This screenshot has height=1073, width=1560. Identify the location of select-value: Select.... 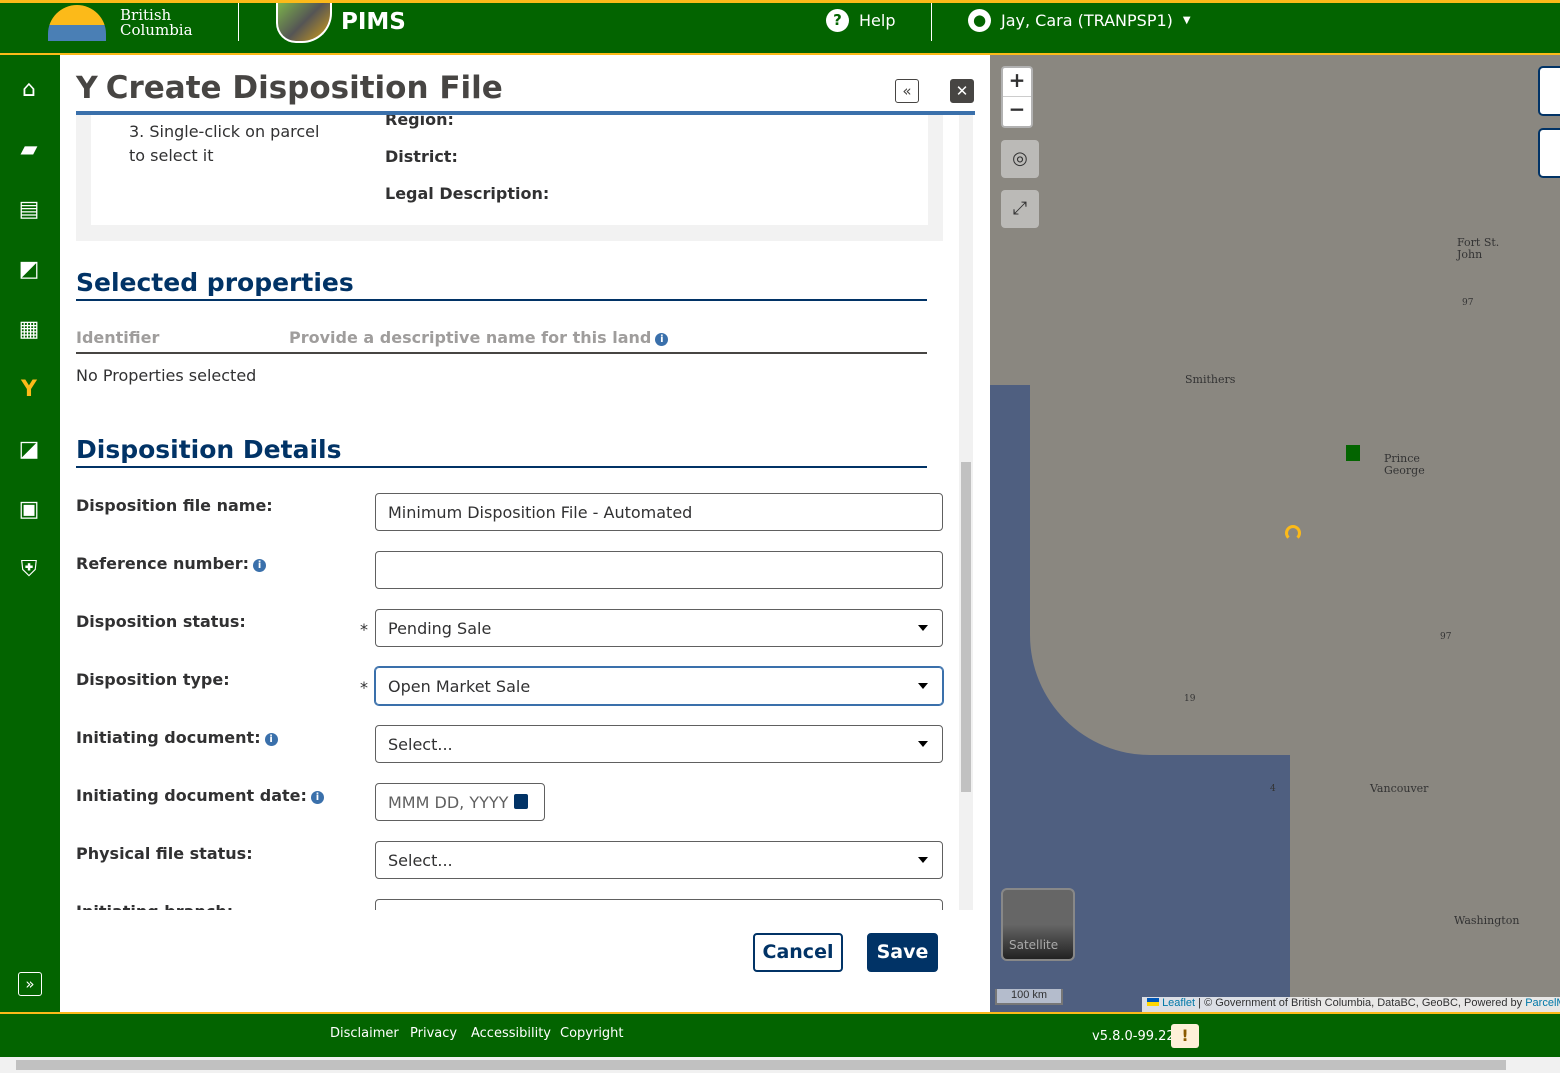
(420, 744).